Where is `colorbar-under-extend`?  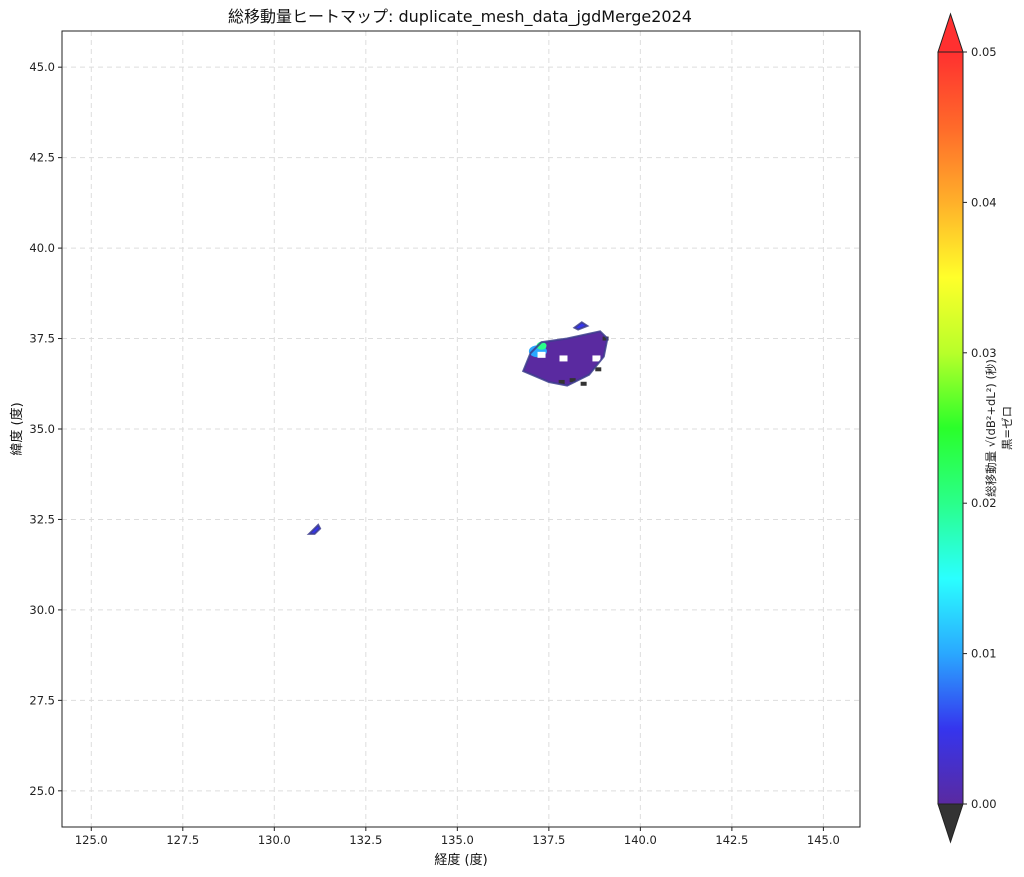
colorbar-under-extend is located at coordinates (950, 823).